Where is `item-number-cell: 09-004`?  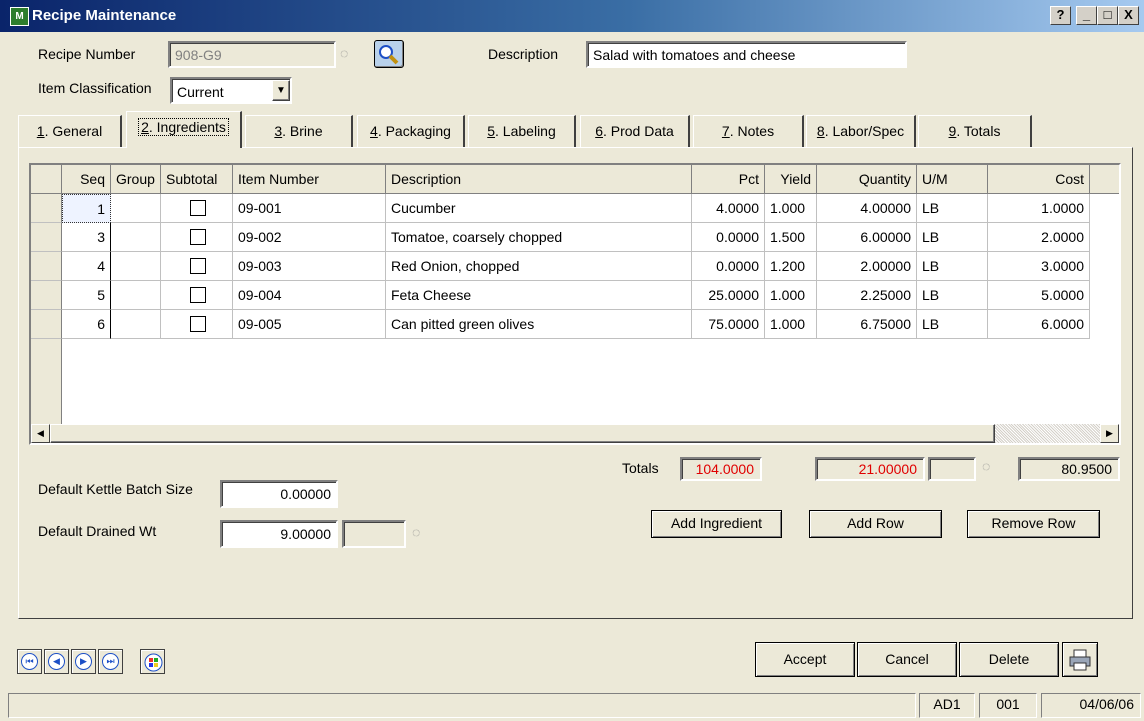 item-number-cell: 09-004 is located at coordinates (309, 295).